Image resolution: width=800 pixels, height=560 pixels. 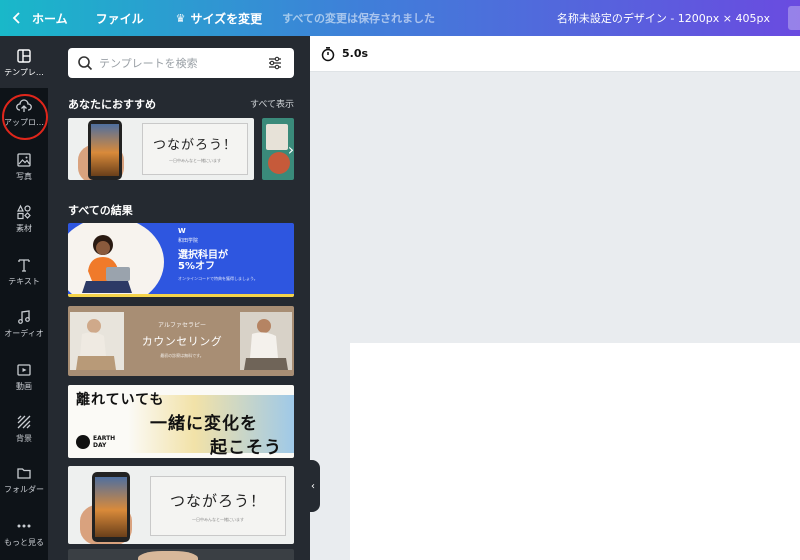 What do you see at coordinates (272, 103) in the screenshot?
I see `show-all-link: すべて表示` at bounding box center [272, 103].